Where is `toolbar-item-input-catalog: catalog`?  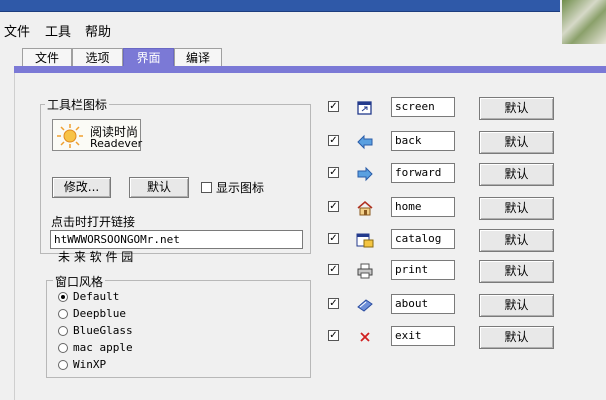
toolbar-item-input-catalog: catalog is located at coordinates (423, 239).